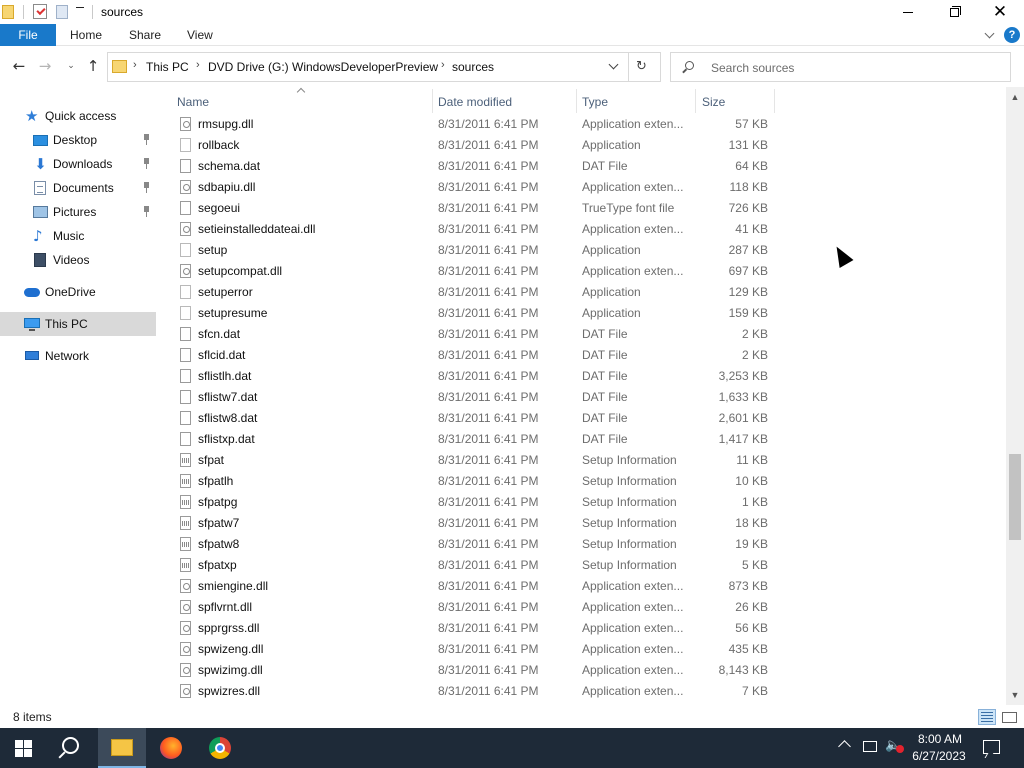 This screenshot has height=768, width=1024. I want to click on new-folder-icon, so click(62, 12).